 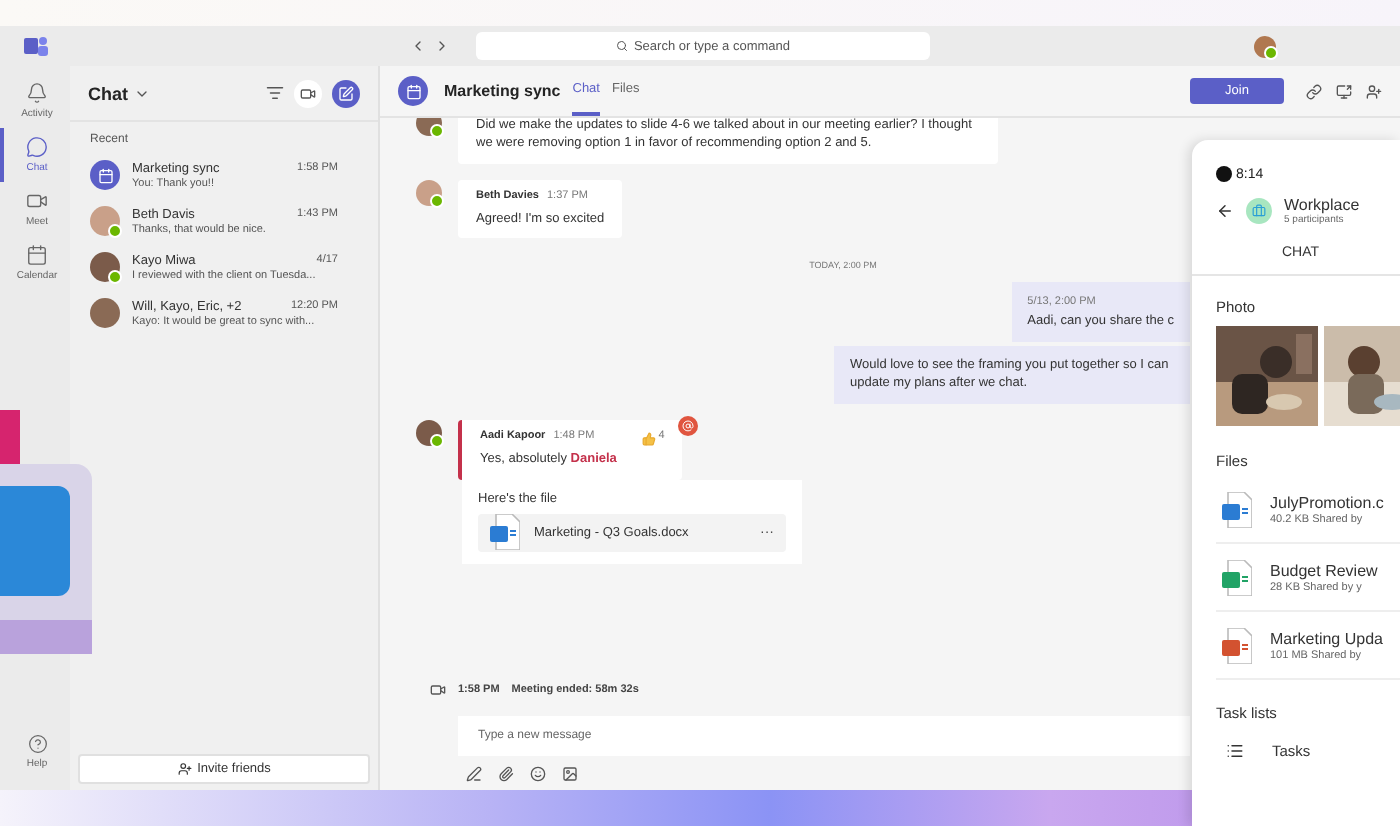 What do you see at coordinates (1344, 91) in the screenshot?
I see `screen-share-icon` at bounding box center [1344, 91].